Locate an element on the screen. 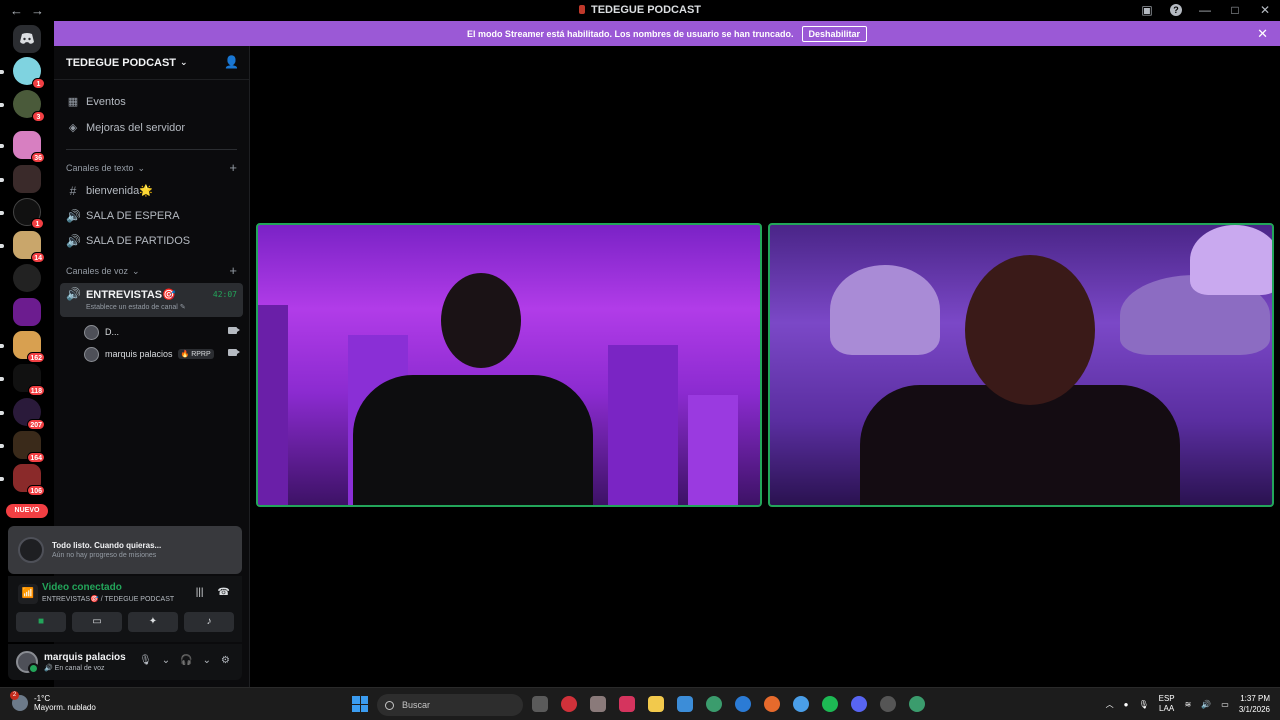 The image size is (1280, 720). close-icon: ✕ is located at coordinates (1262, 34).